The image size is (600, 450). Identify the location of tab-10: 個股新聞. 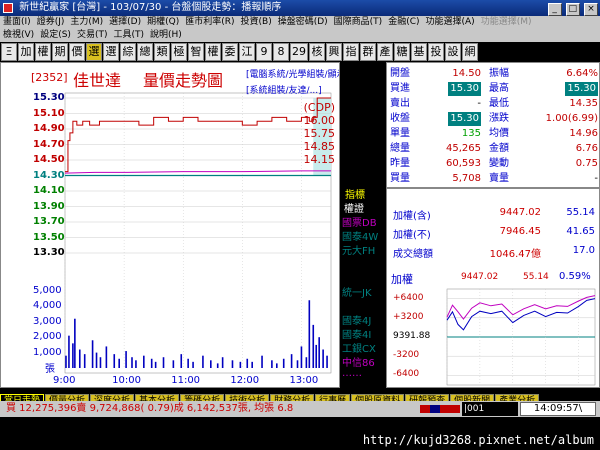
(472, 397).